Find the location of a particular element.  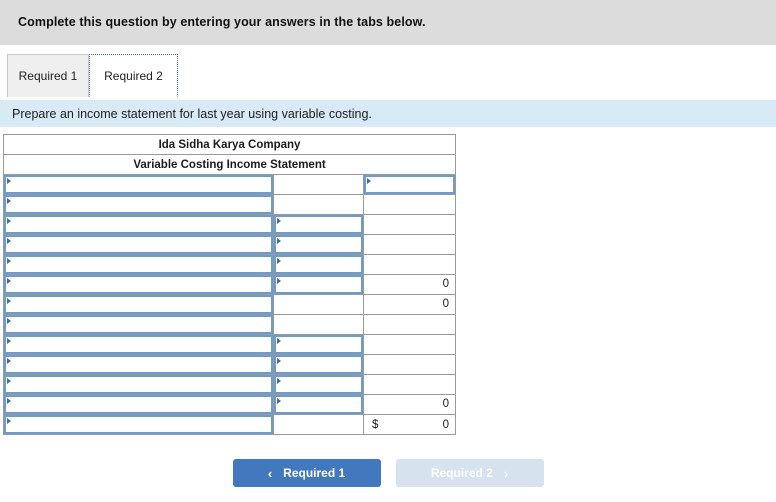

row-10-label-cell is located at coordinates (138, 364).